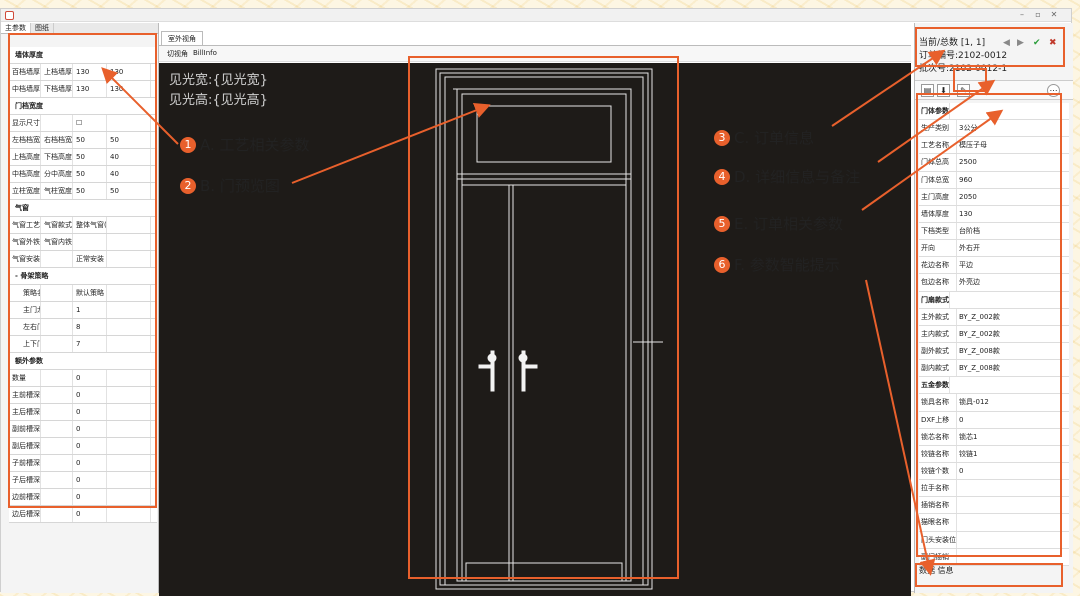 Image resolution: width=1080 pixels, height=596 pixels. I want to click on annotation-order-info: 3 C. 订单信息, so click(764, 137).